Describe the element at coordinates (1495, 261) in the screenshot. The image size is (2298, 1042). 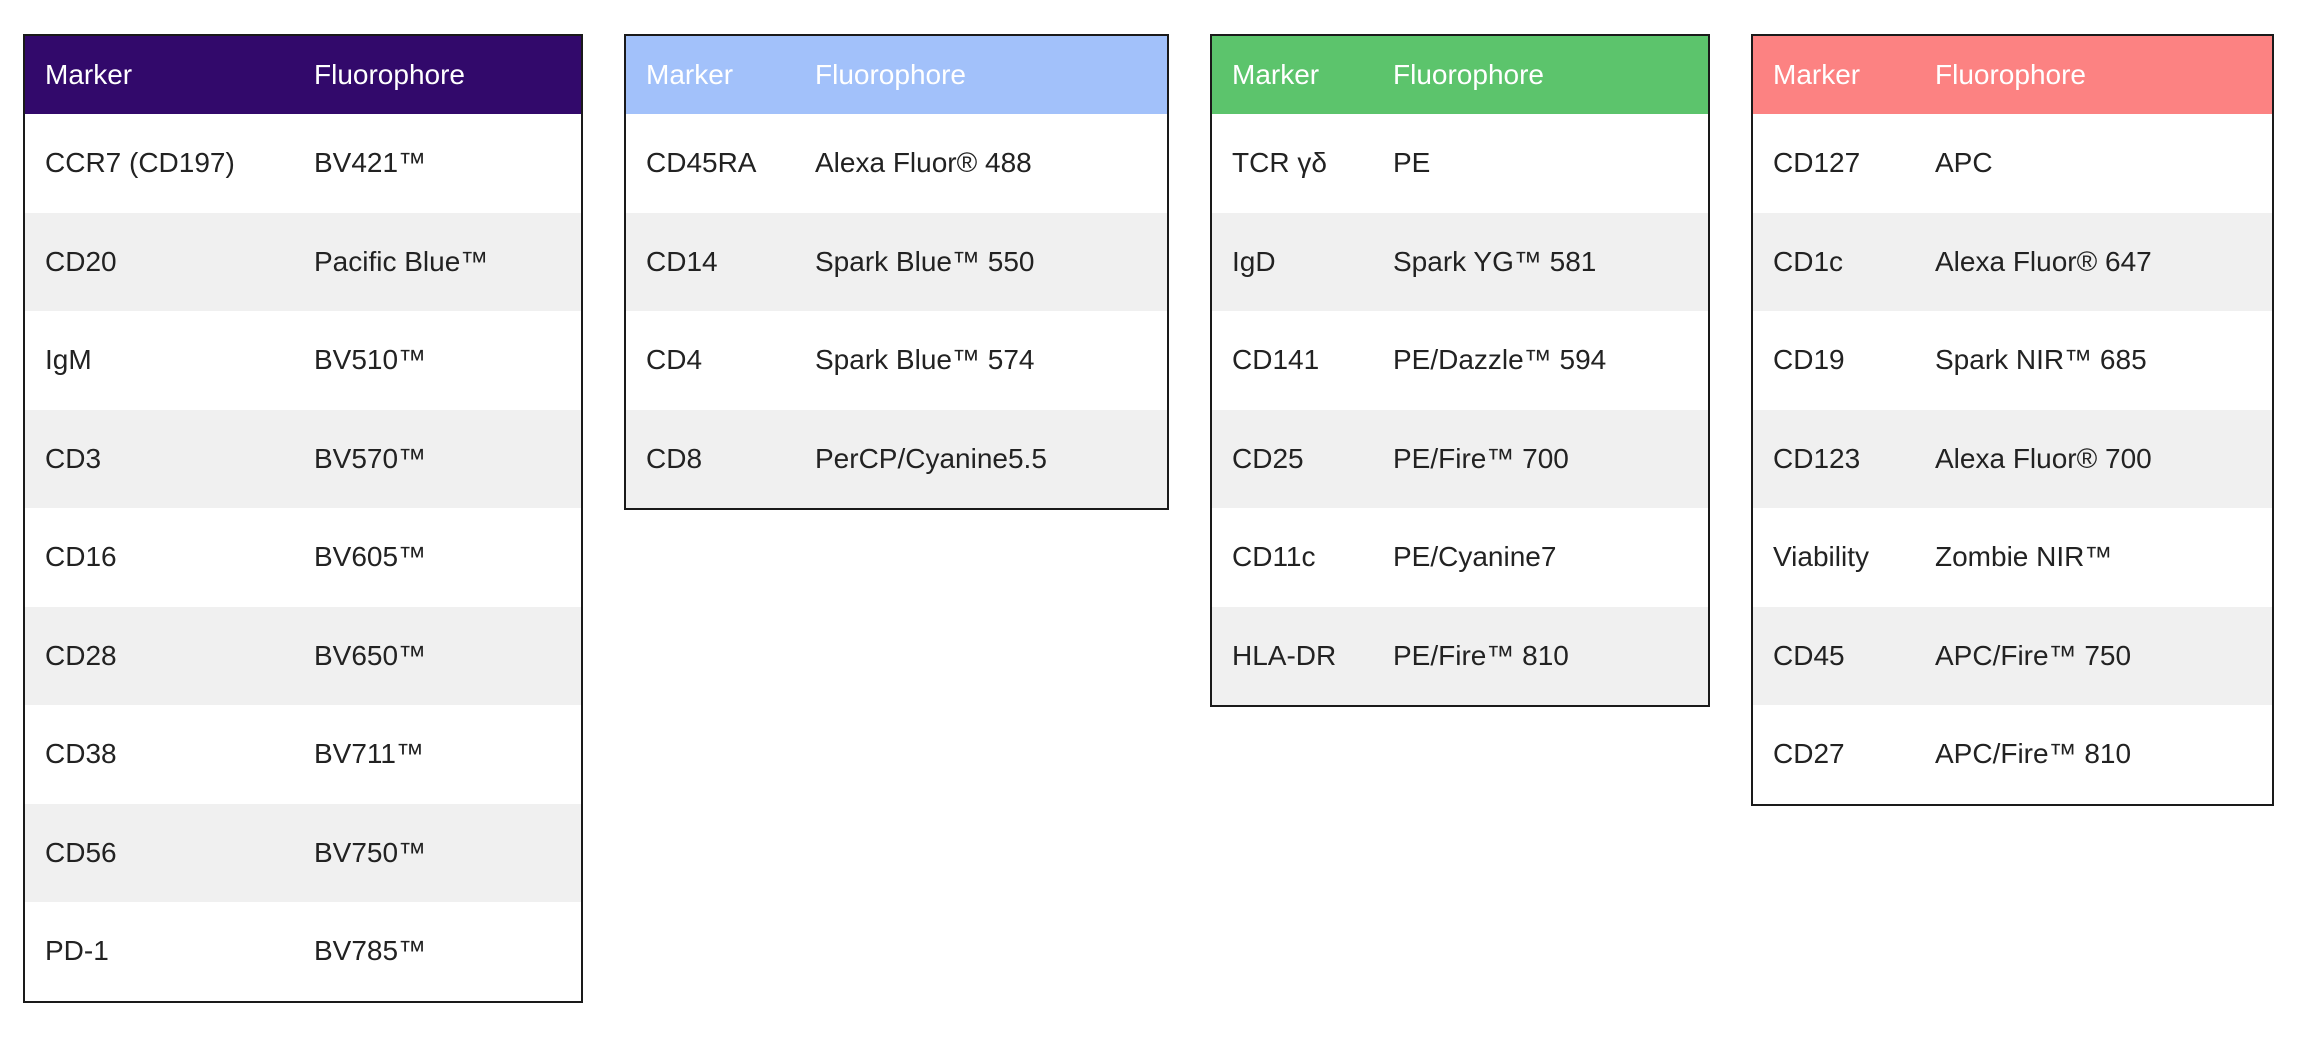
I see `fluorophore-cell: Spark YG™ 581` at that location.